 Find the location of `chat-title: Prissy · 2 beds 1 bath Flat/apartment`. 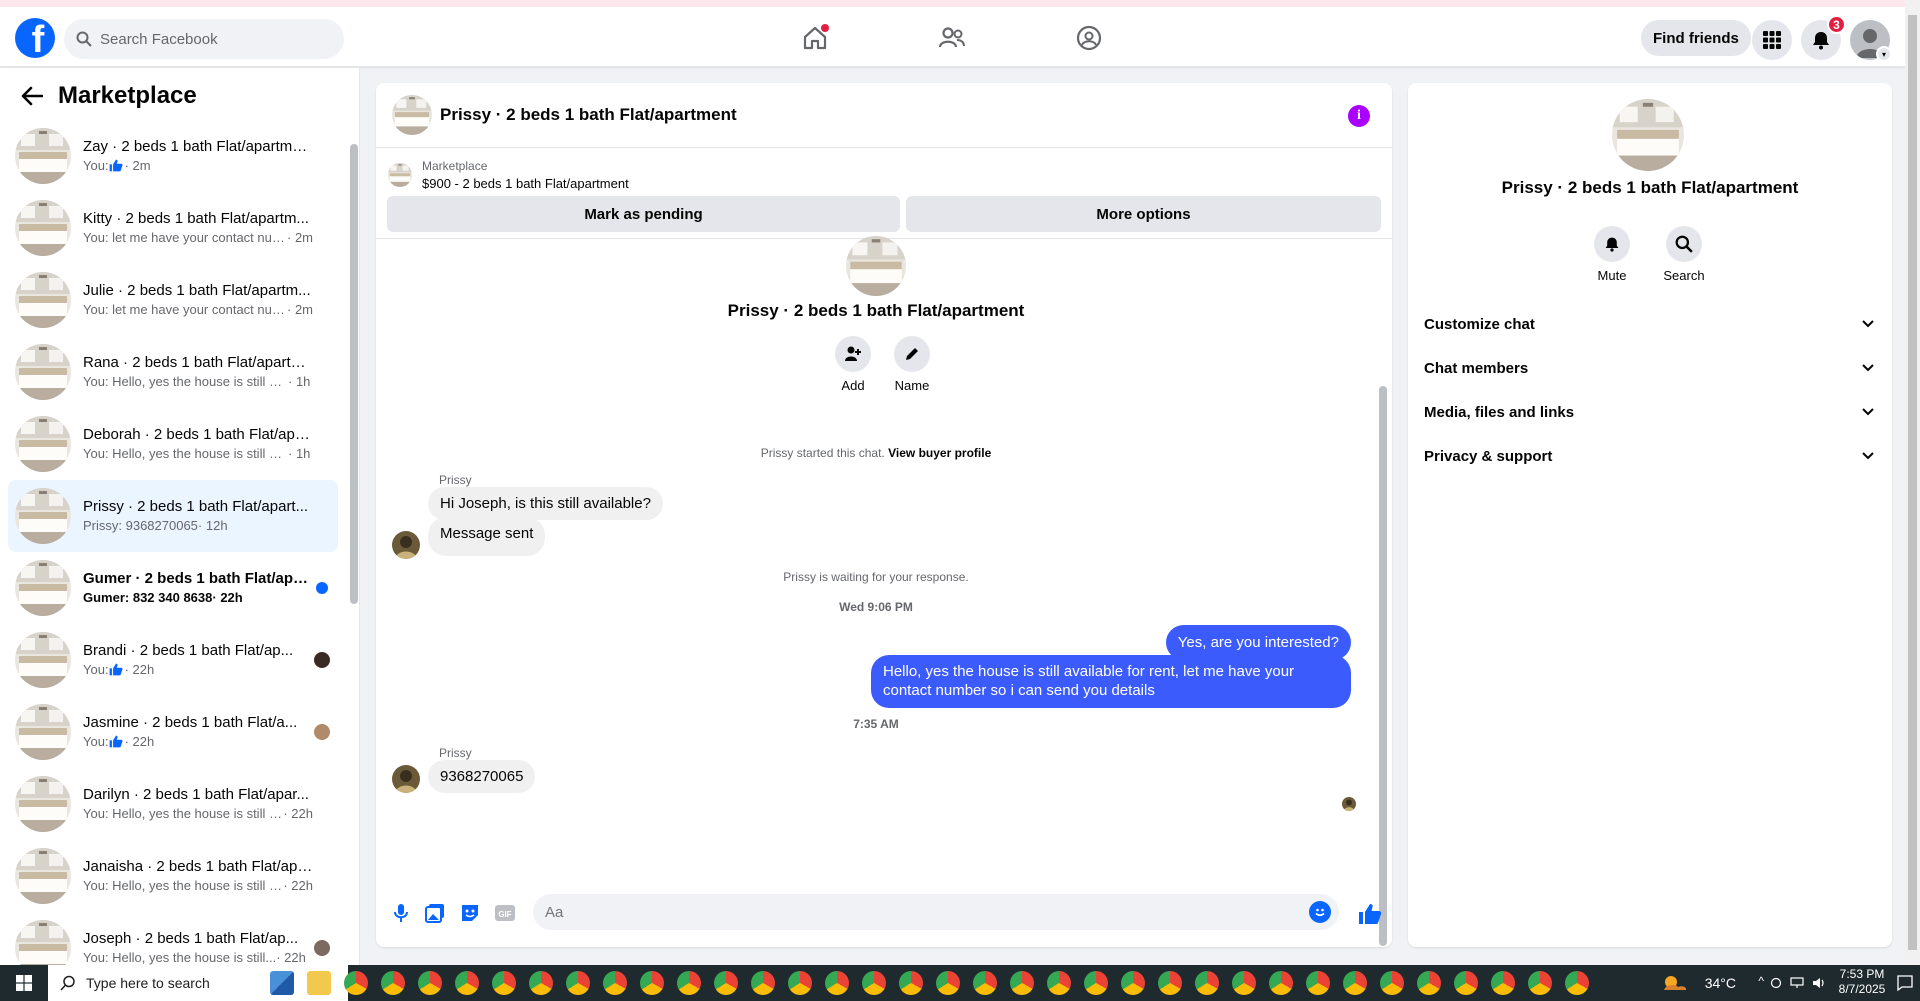

chat-title: Prissy · 2 beds 1 bath Flat/apartment is located at coordinates (588, 115).